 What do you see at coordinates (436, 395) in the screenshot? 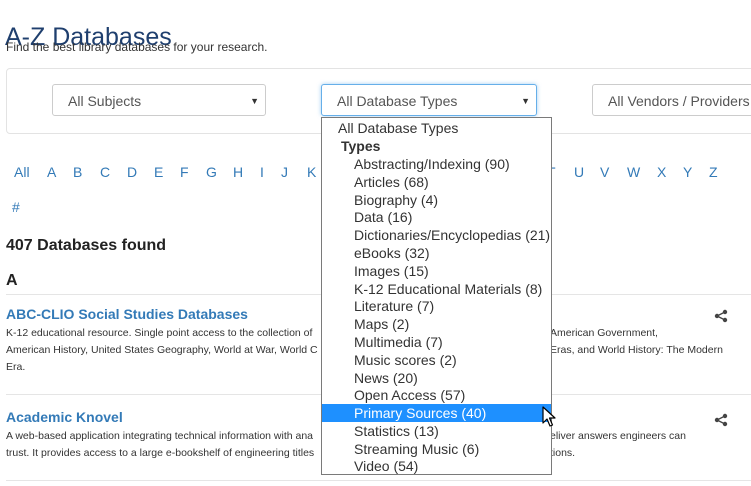
I see `dropdown-option: Open Access (57)` at bounding box center [436, 395].